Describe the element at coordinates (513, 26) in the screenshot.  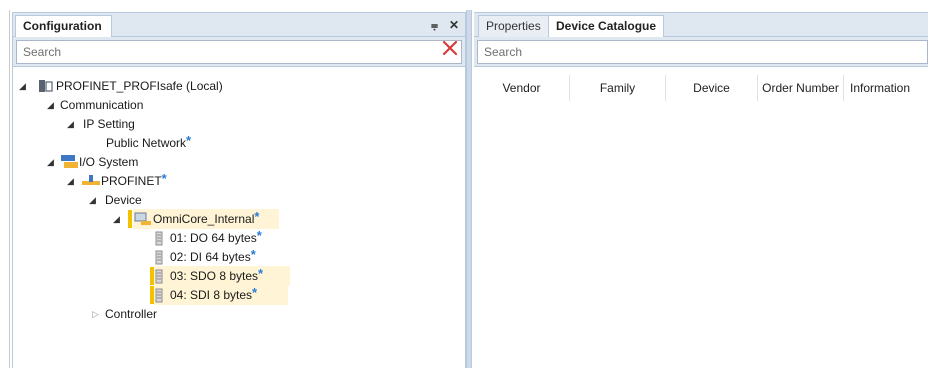
I see `tab-properties: Properties` at that location.